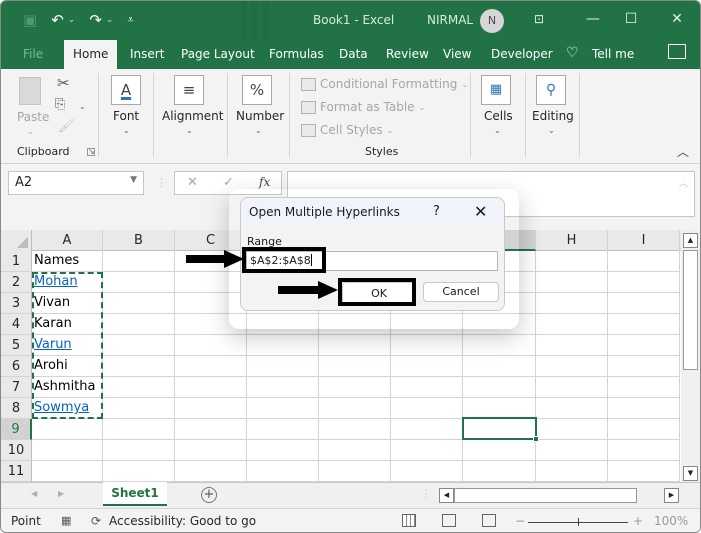 The height and width of the screenshot is (533, 701). What do you see at coordinates (61, 493) in the screenshot?
I see `next-sheet-icon: ▶` at bounding box center [61, 493].